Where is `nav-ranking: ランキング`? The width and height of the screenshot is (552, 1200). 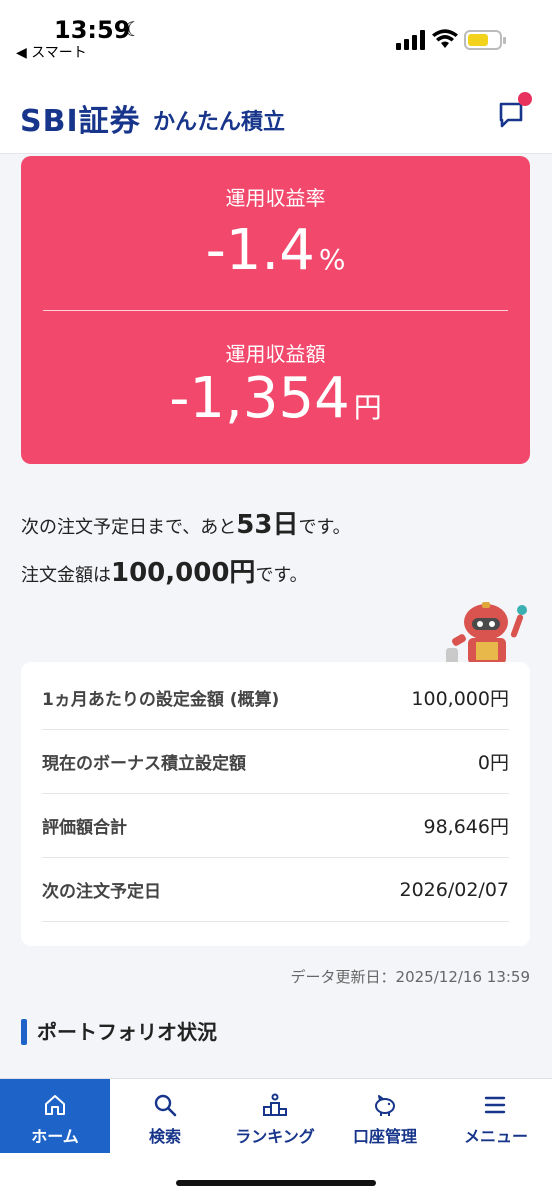 nav-ranking: ランキング is located at coordinates (275, 1116).